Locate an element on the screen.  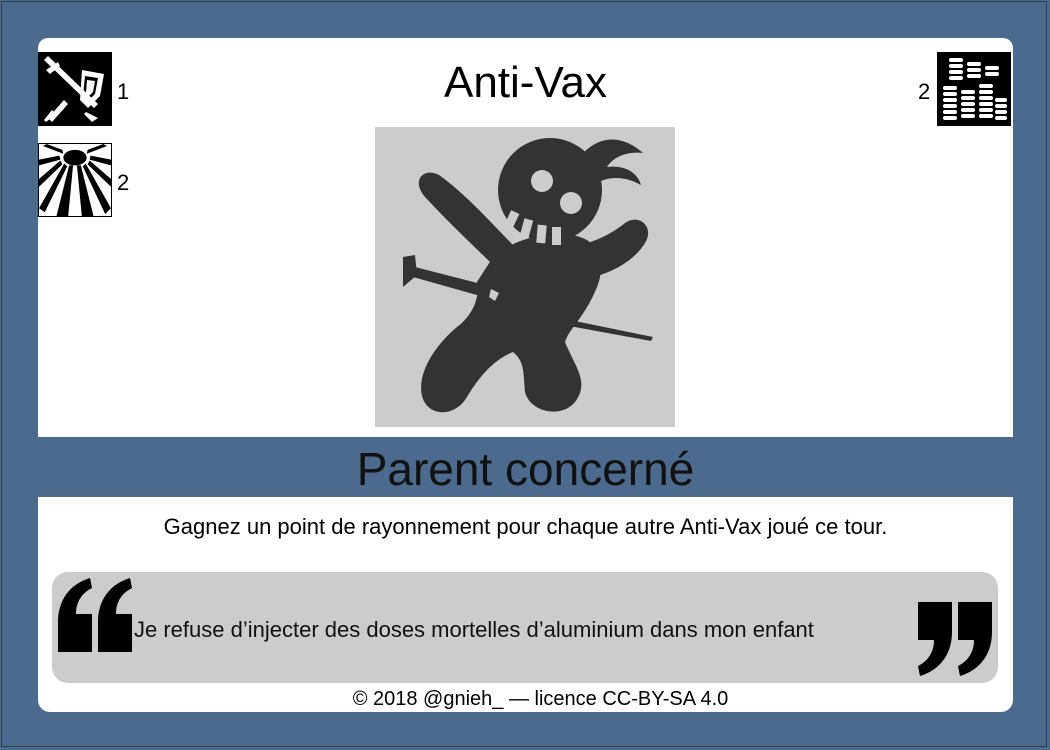
card-title: Anti-Vax is located at coordinates (525, 82).